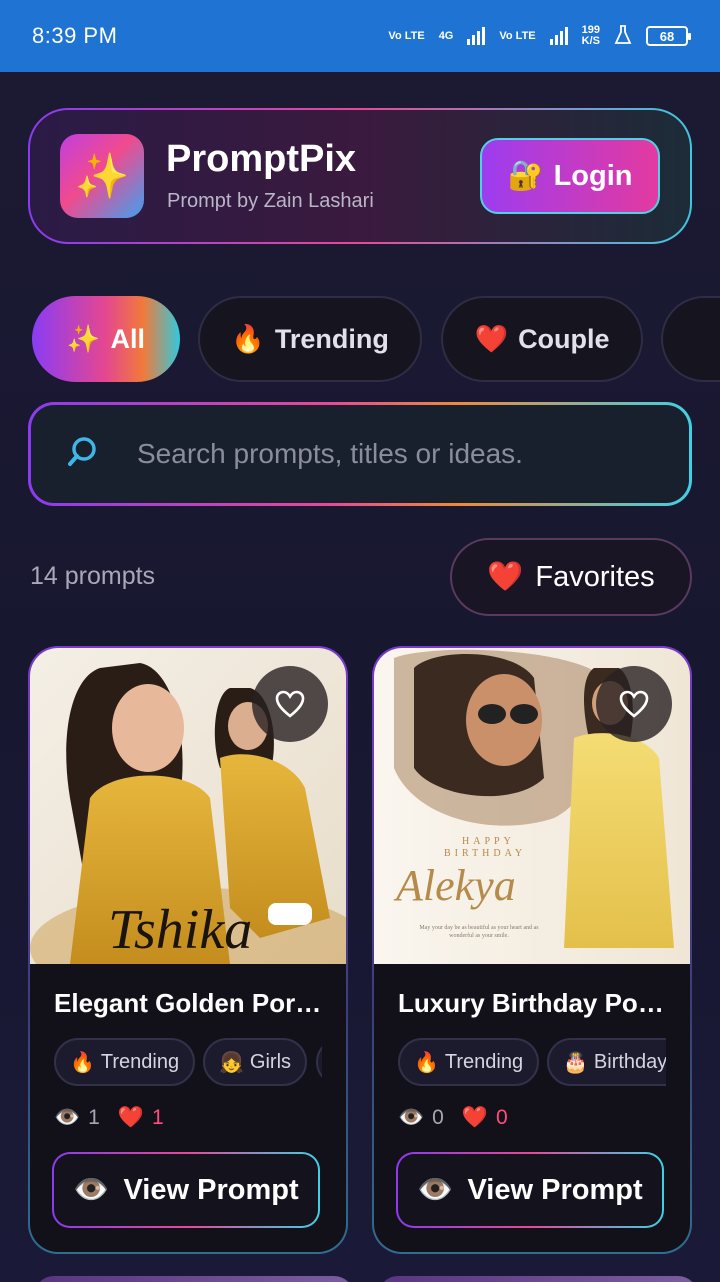  Describe the element at coordinates (438, 1117) in the screenshot. I see `views-count: 0` at that location.